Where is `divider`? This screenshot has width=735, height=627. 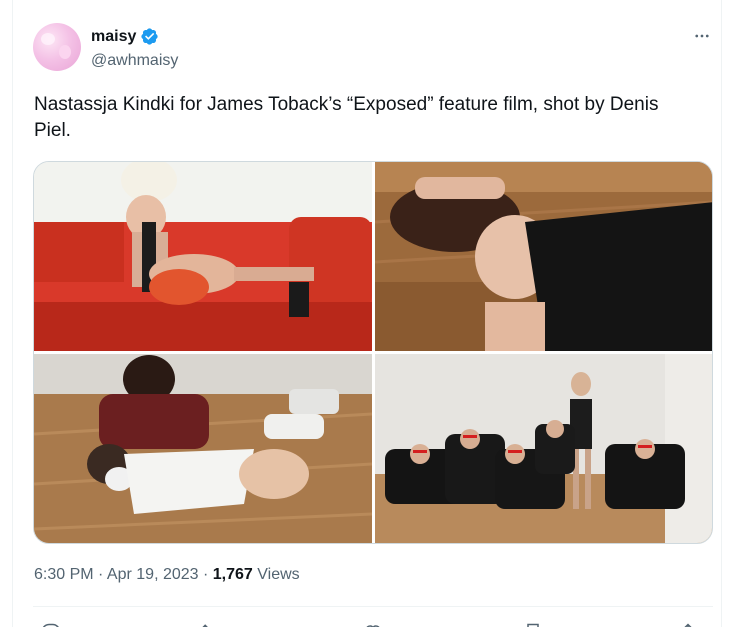
divider is located at coordinates (373, 606).